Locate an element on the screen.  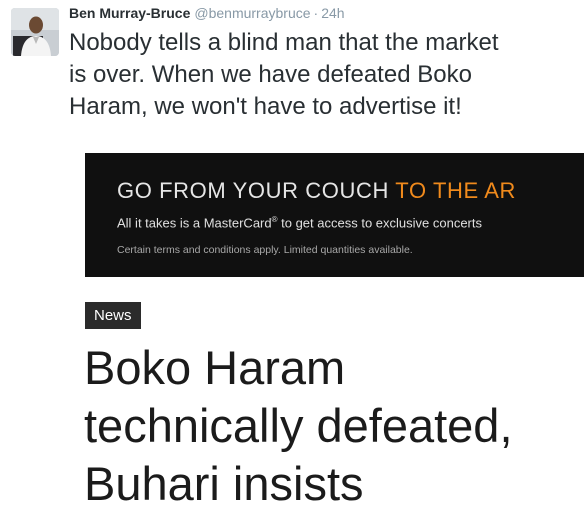
user-avatar is located at coordinates (35, 32).